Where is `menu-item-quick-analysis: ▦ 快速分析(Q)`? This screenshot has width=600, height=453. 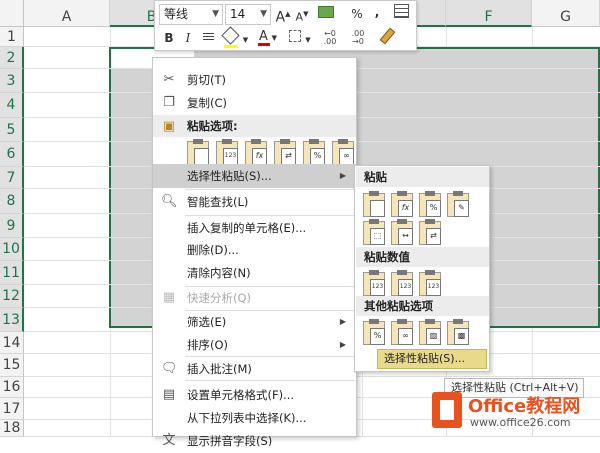
menu-item-quick-analysis: ▦ 快速分析(Q) is located at coordinates (207, 297).